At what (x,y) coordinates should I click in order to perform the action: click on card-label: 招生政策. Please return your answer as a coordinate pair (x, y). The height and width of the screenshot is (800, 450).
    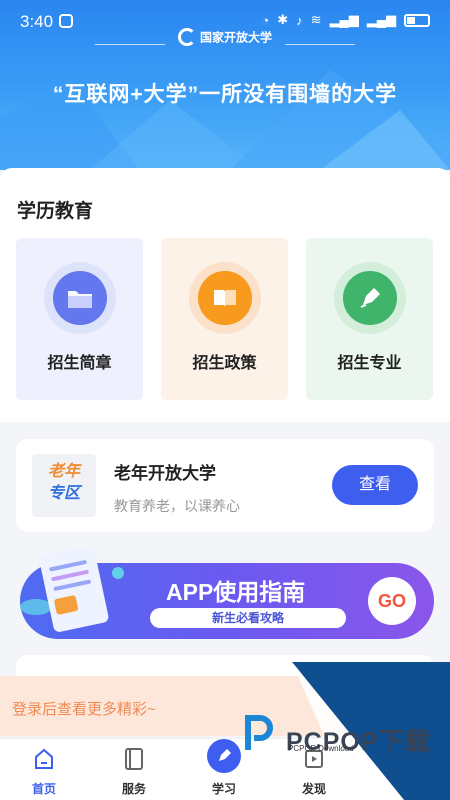
    Looking at the image, I should click on (224, 363).